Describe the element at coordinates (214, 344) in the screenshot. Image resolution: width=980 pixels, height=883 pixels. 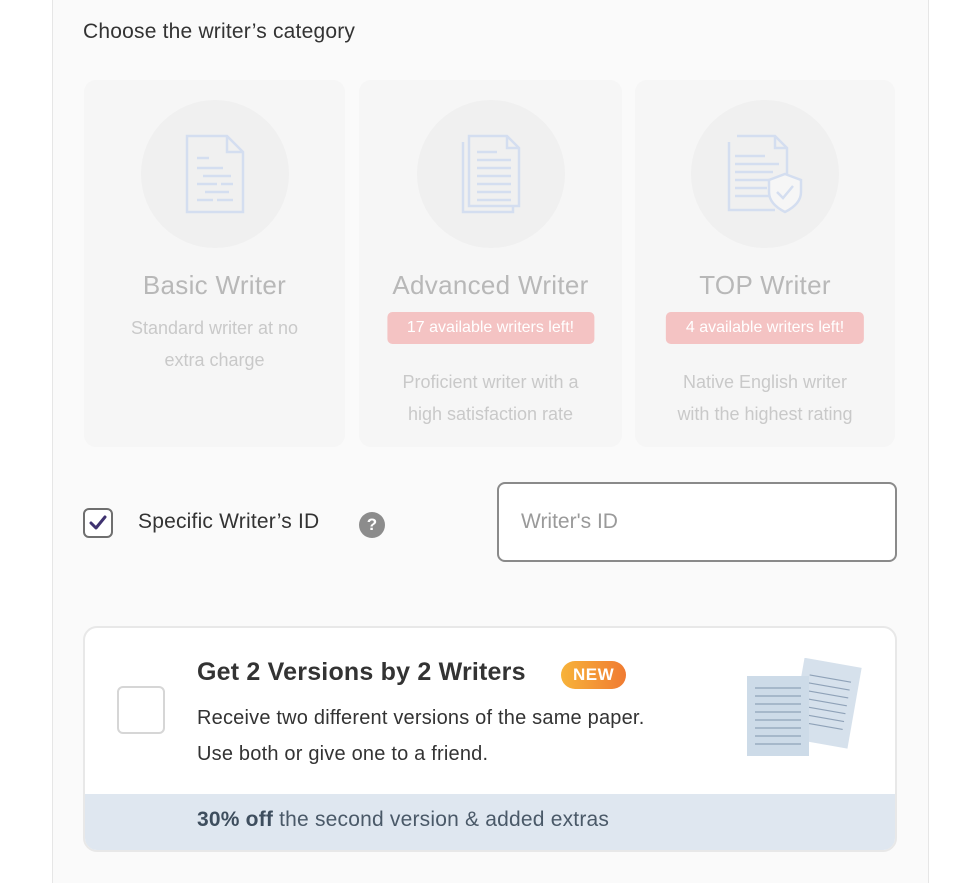
I see `category-description: Standard writer at no extra charge` at that location.